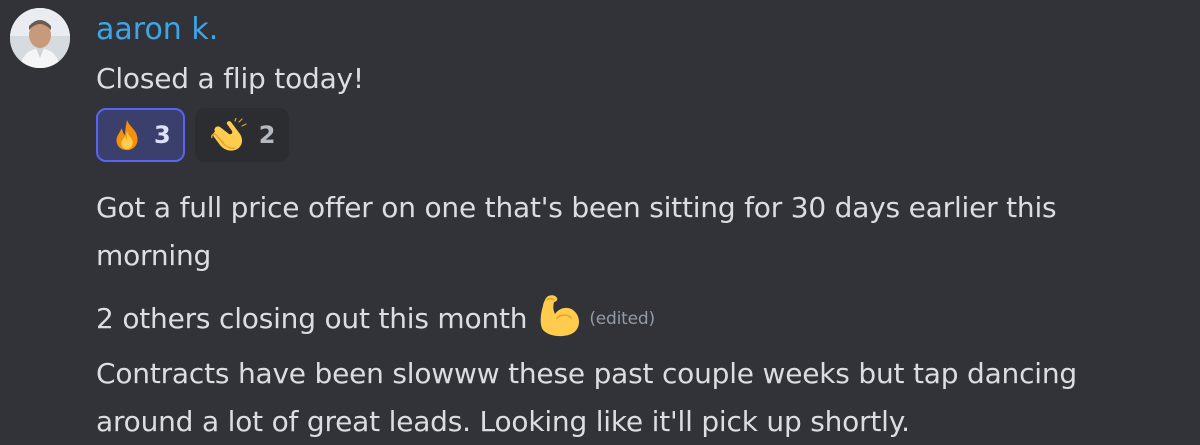 This screenshot has width=1200, height=445. I want to click on reaction-count: 2, so click(267, 135).